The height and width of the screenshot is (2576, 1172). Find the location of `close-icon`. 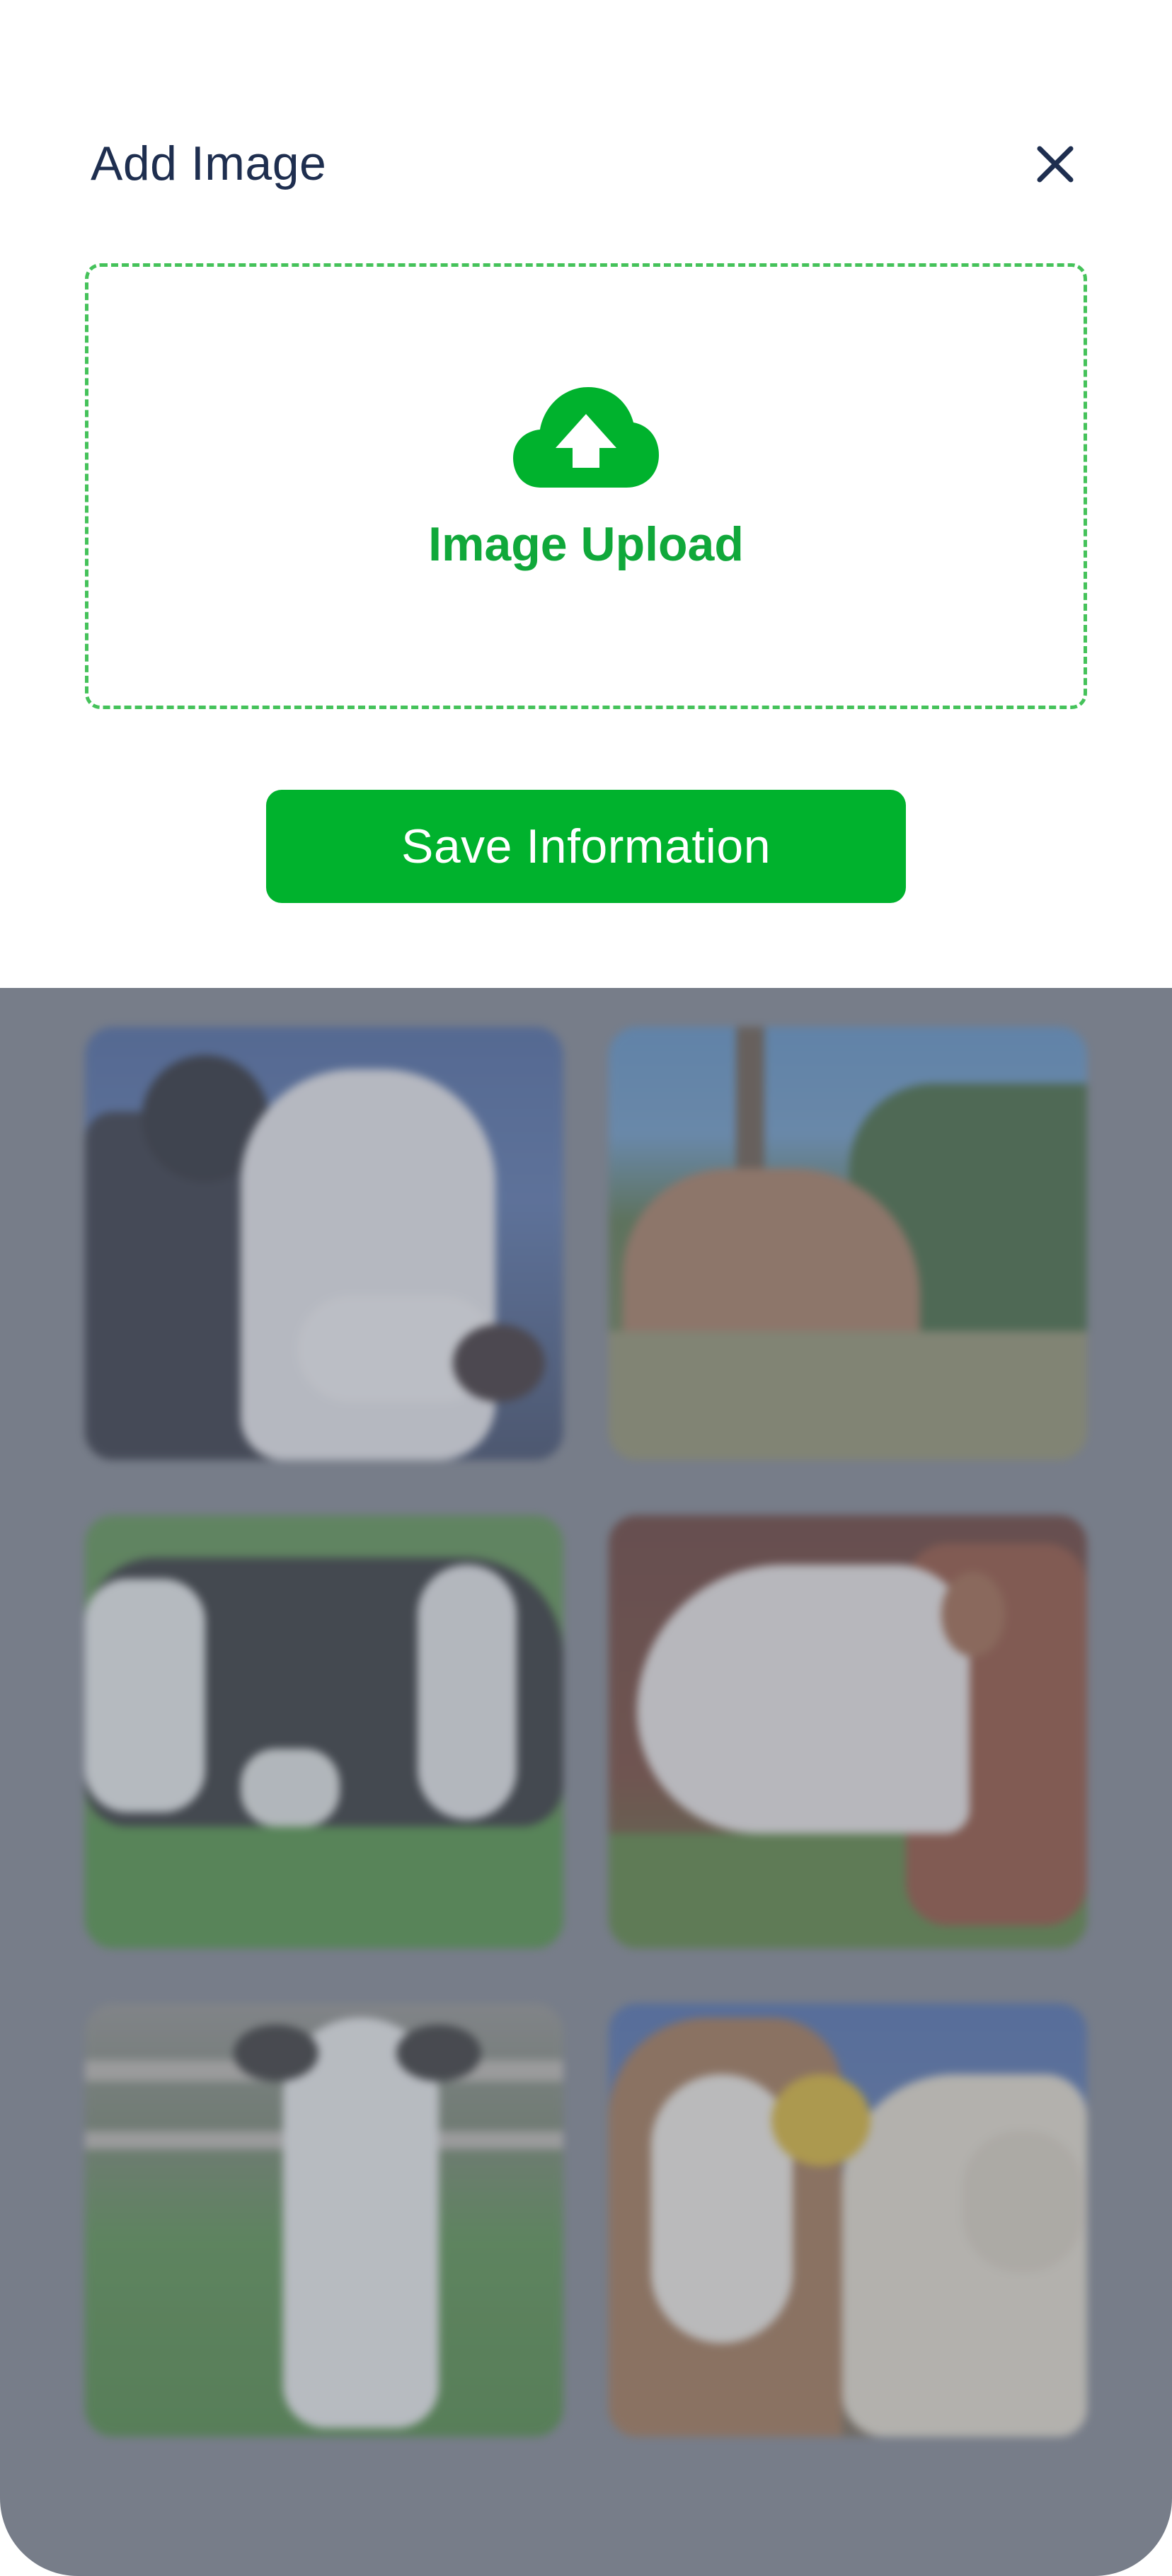

close-icon is located at coordinates (1055, 165).